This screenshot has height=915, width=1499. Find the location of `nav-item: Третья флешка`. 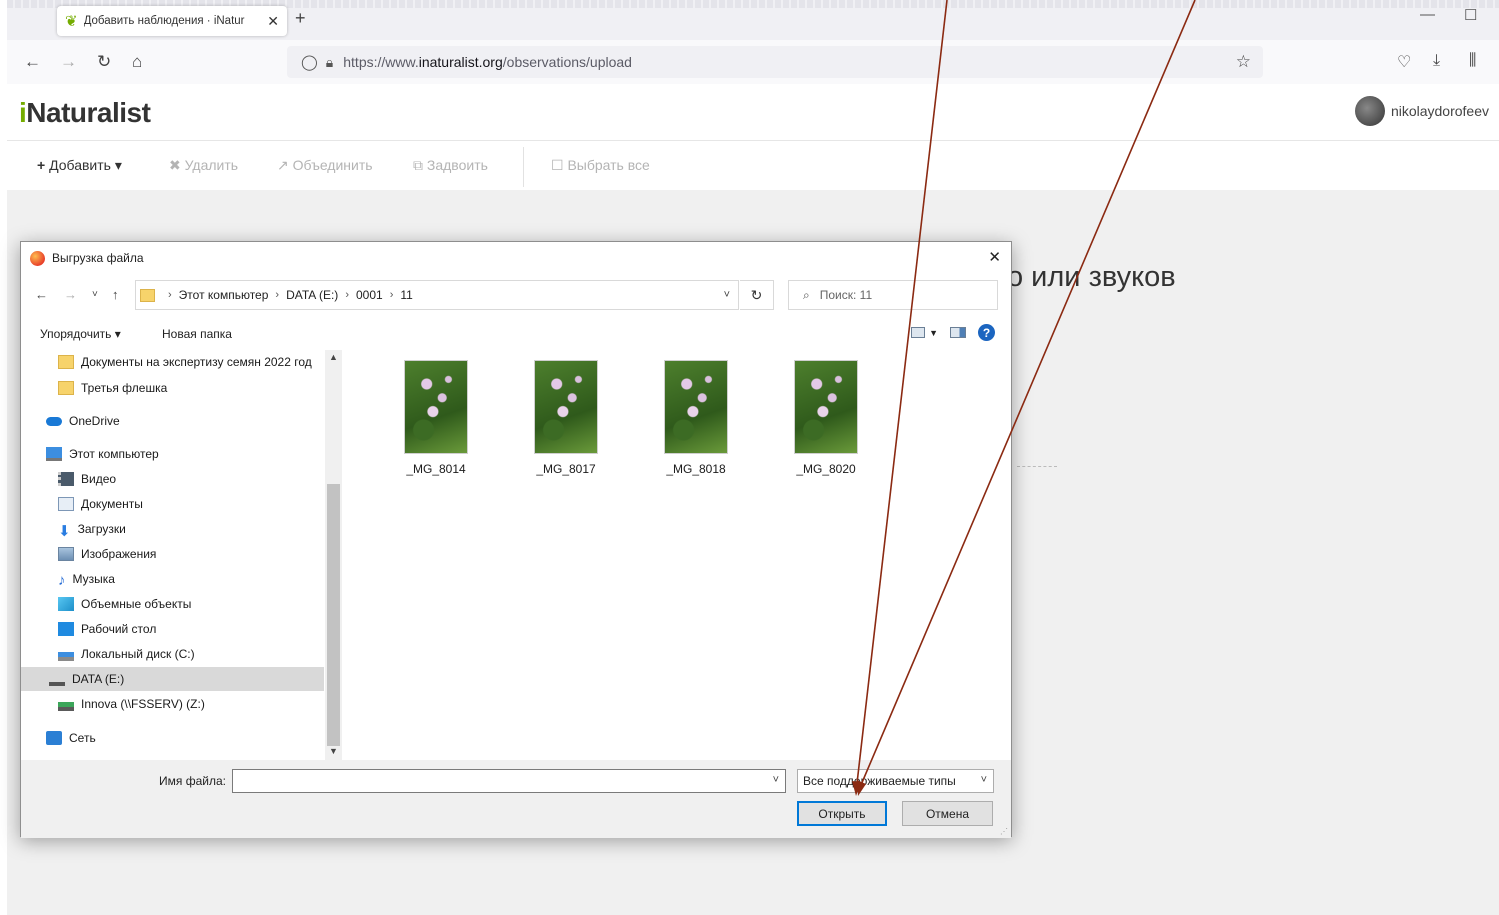

nav-item: Третья флешка is located at coordinates (112, 388).